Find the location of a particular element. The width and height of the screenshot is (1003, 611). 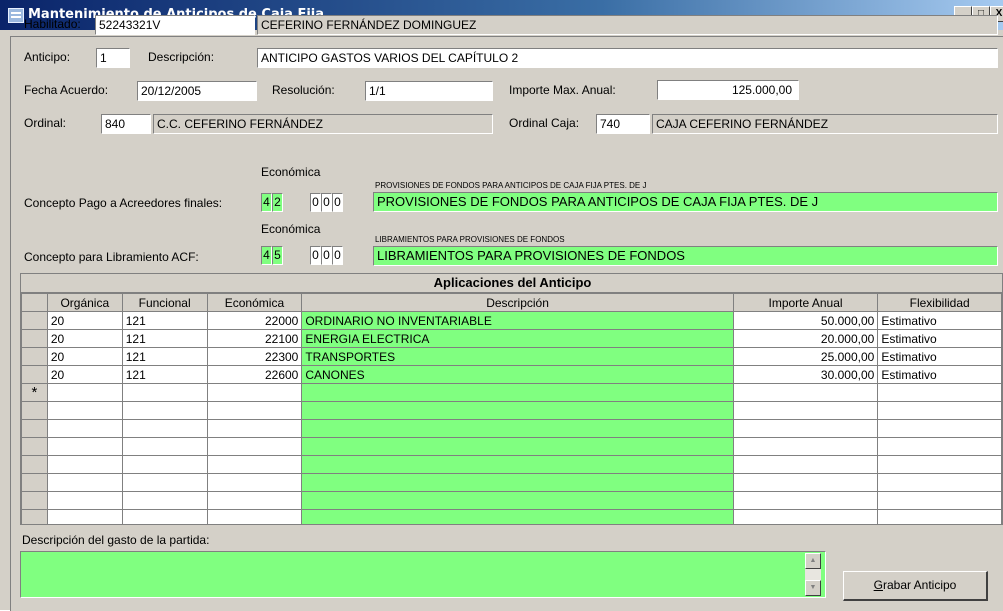

scroll-up-icon: ▲ is located at coordinates (813, 561).